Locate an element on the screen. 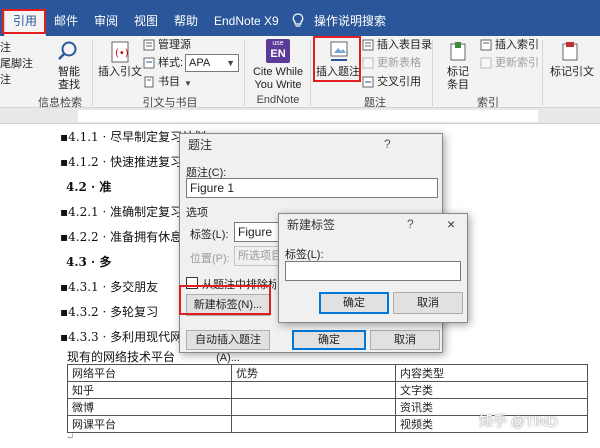 The image size is (600, 448). insert-citation-icon: (•) is located at coordinates (120, 52).